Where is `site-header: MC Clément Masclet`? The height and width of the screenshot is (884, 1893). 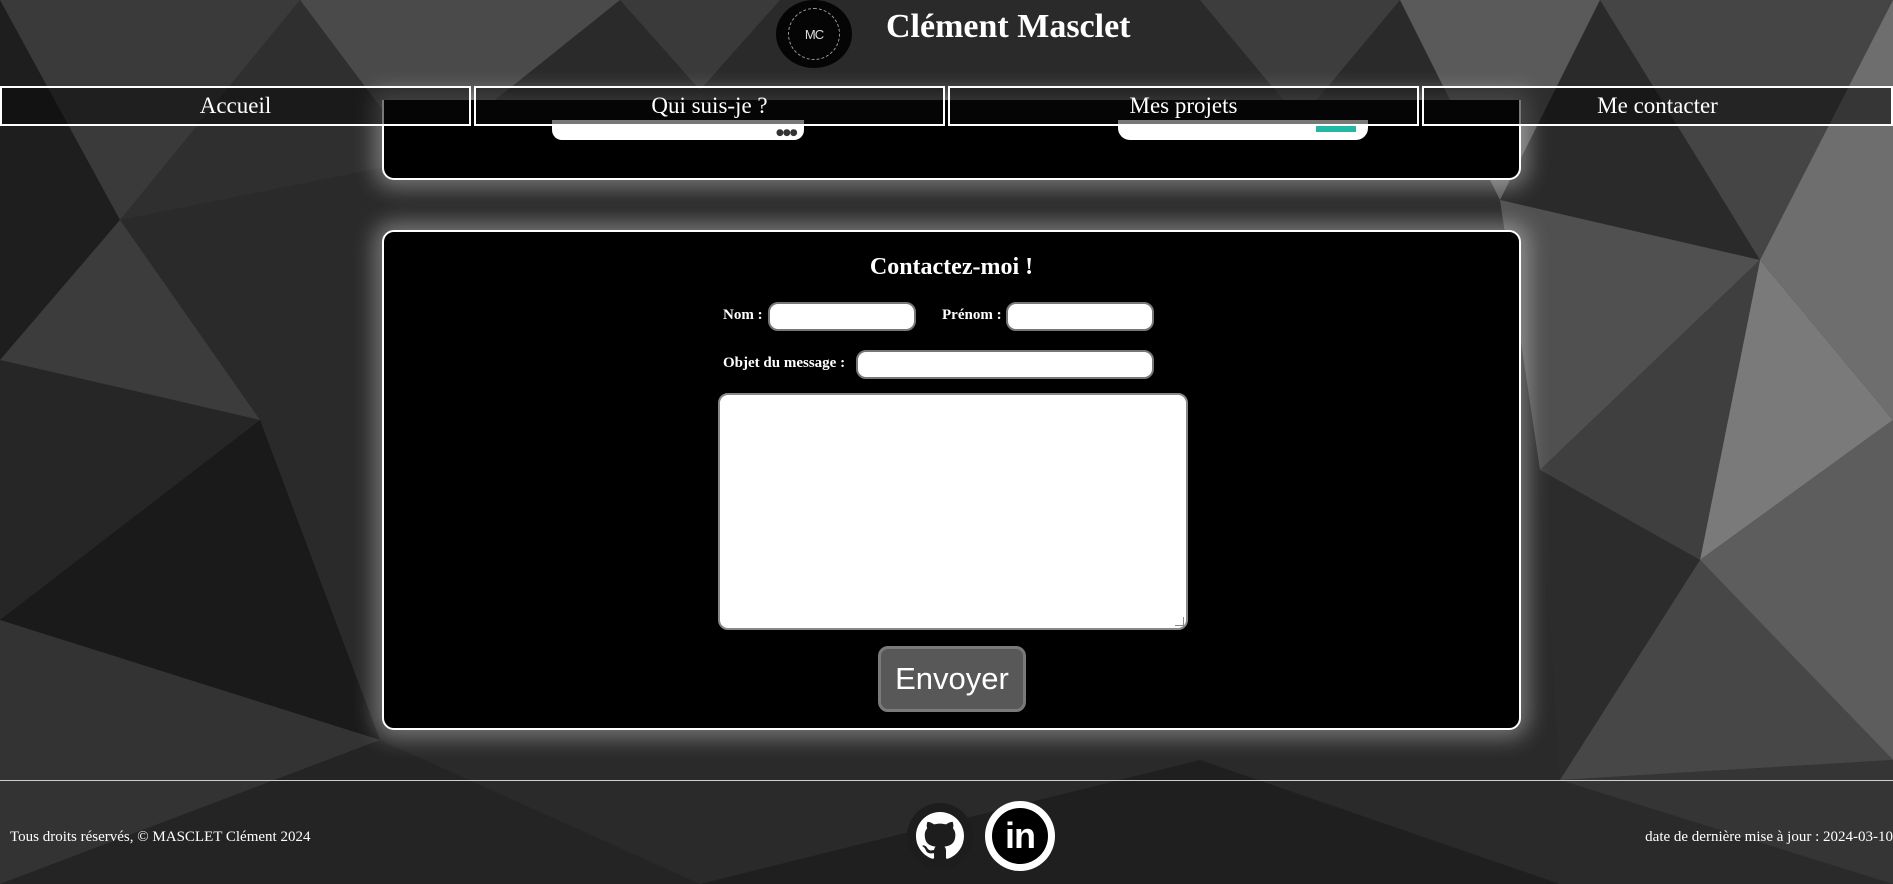
site-header: MC Clément Masclet is located at coordinates (946, 43).